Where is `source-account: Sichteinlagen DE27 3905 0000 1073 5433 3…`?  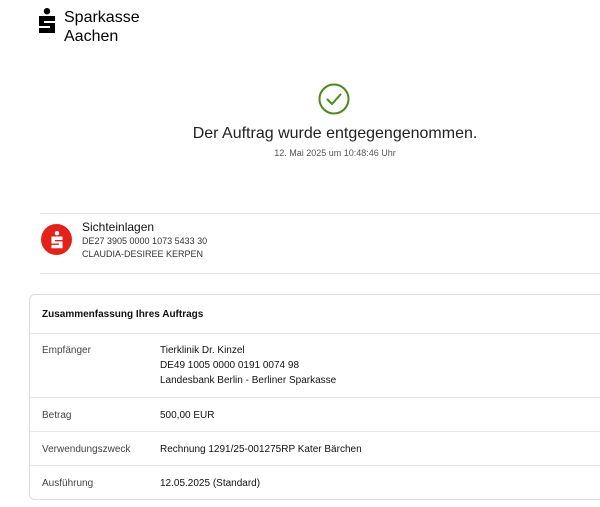
source-account: Sichteinlagen DE27 3905 0000 1073 5433 3… is located at coordinates (124, 240).